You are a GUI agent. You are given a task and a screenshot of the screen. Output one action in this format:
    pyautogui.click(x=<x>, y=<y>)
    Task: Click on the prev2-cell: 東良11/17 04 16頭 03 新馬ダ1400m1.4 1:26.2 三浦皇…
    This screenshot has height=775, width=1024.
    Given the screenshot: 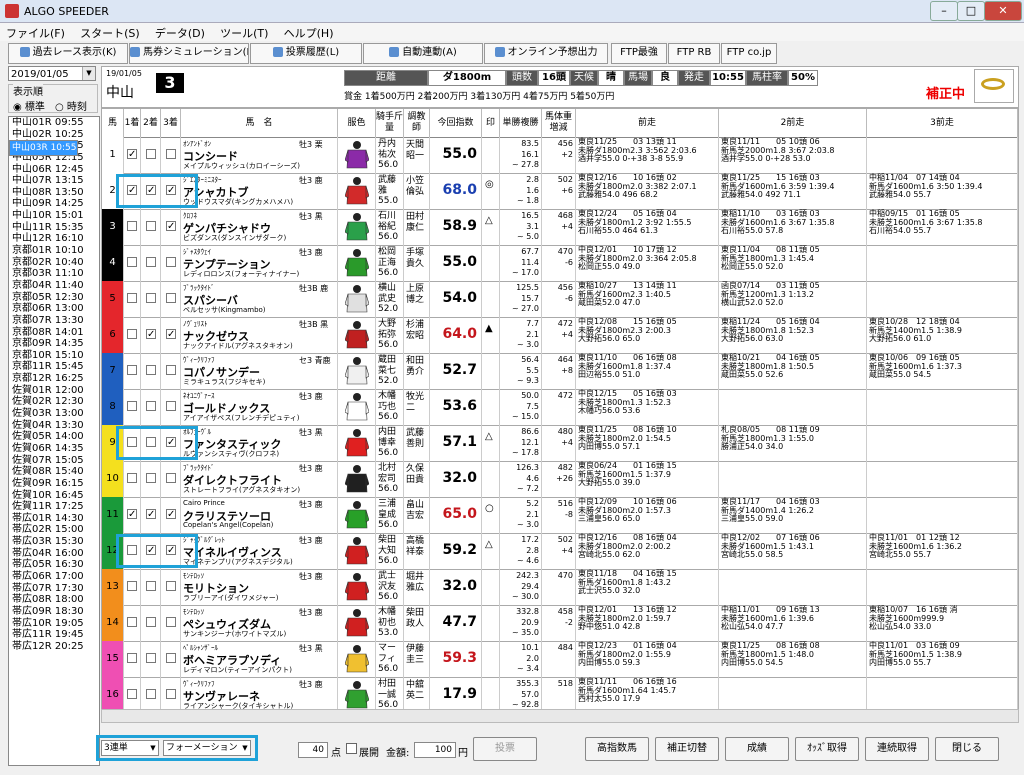 What is the action you would take?
    pyautogui.click(x=793, y=515)
    